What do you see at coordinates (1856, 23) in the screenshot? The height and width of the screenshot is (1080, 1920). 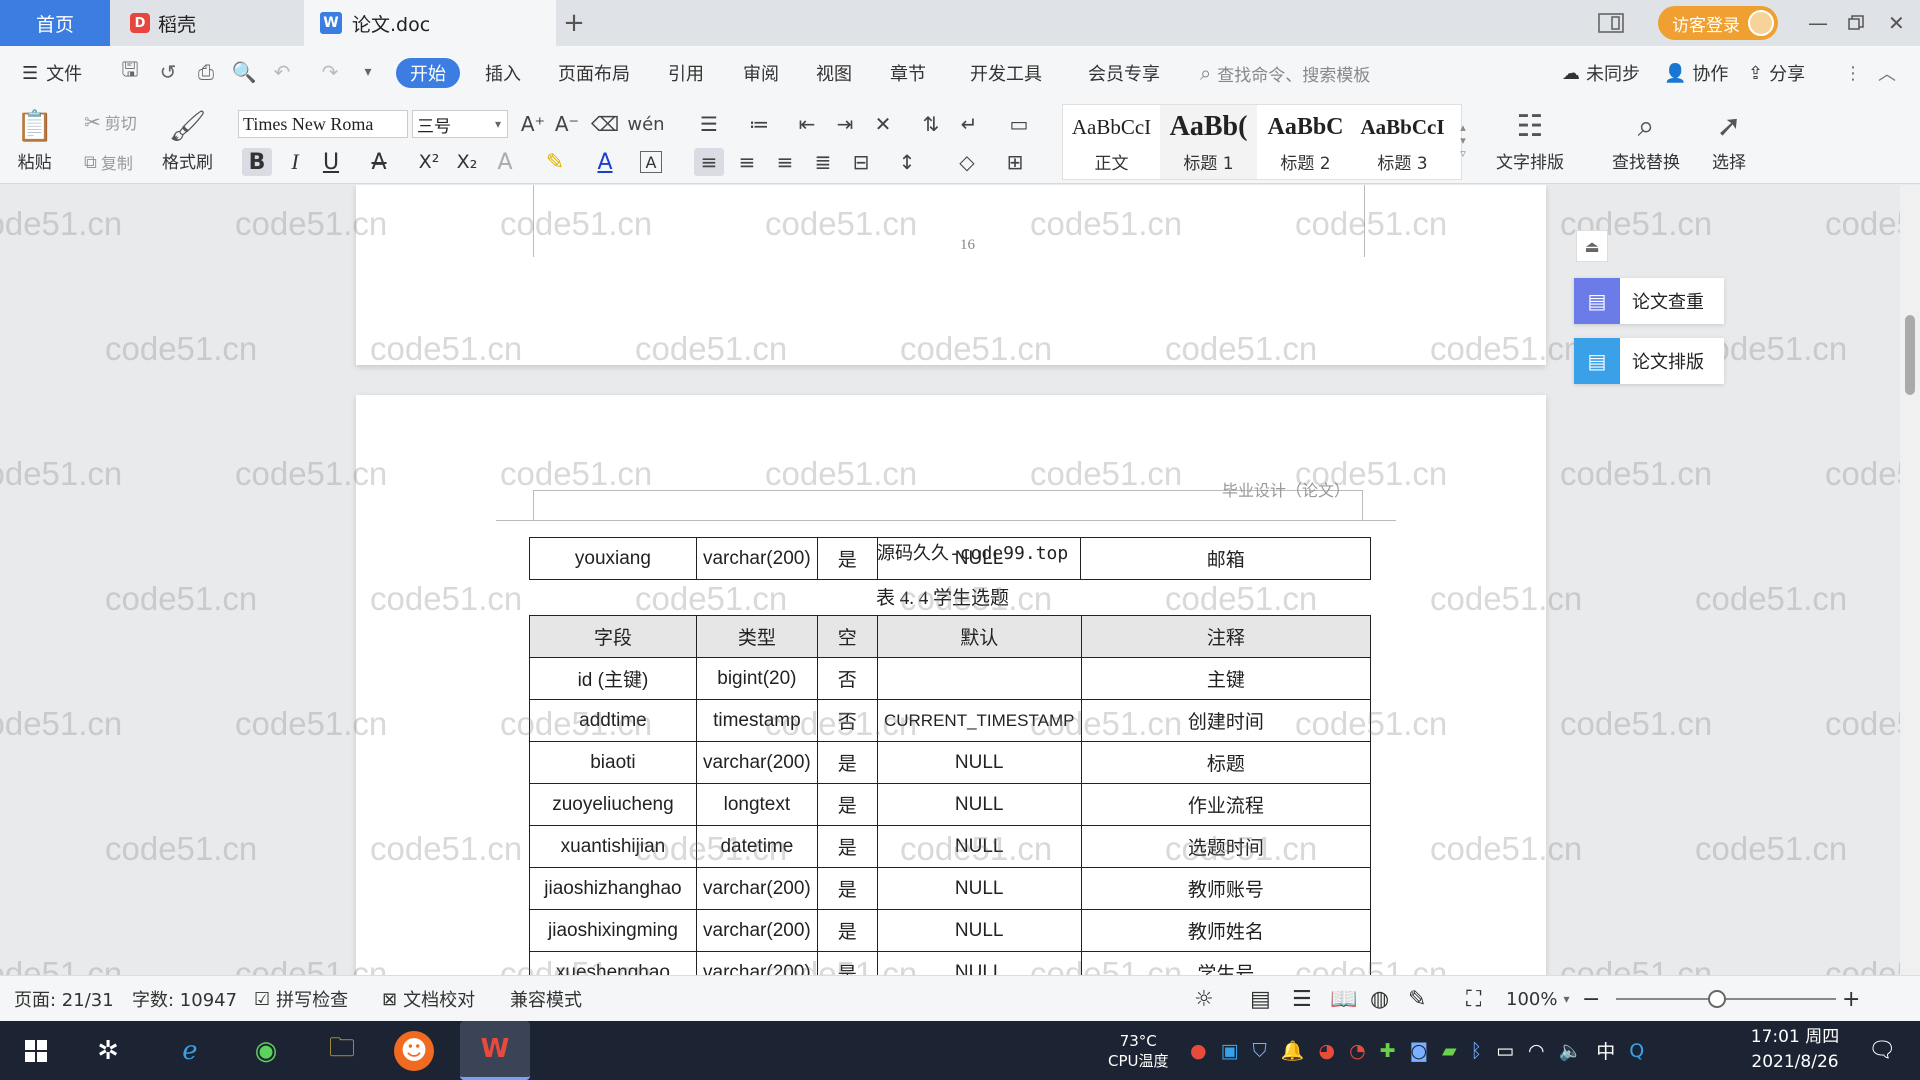 I see `restore-button` at bounding box center [1856, 23].